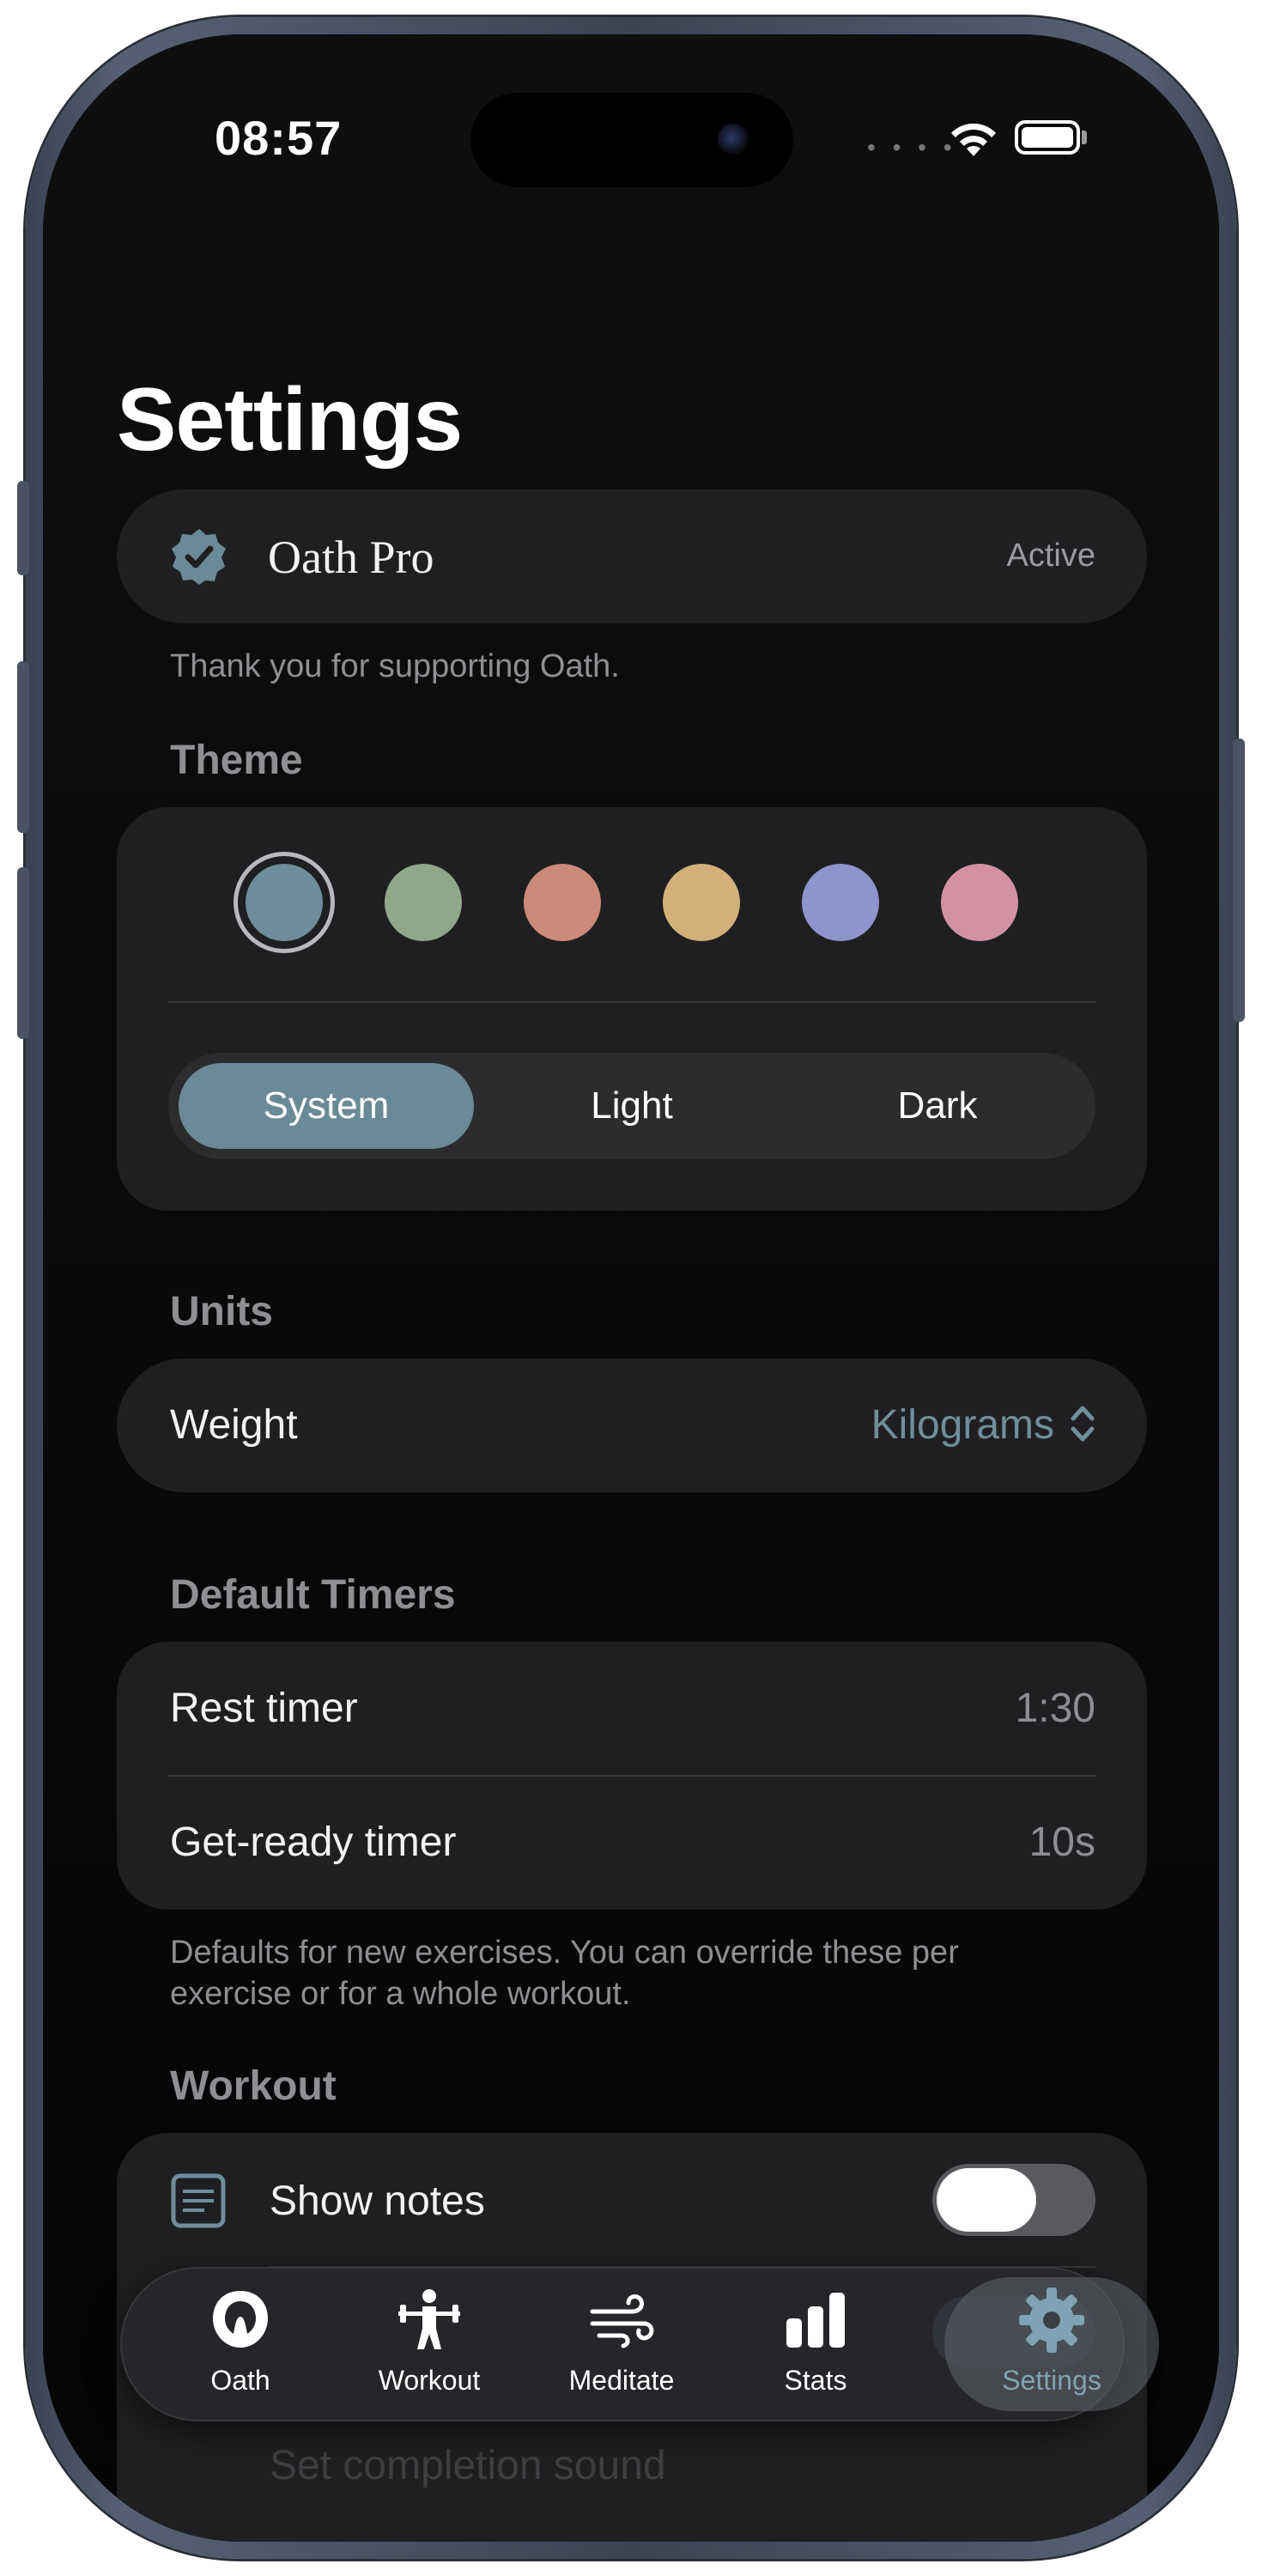 This screenshot has width=1262, height=2576. What do you see at coordinates (279, 138) in the screenshot?
I see `status-time: 08:57` at bounding box center [279, 138].